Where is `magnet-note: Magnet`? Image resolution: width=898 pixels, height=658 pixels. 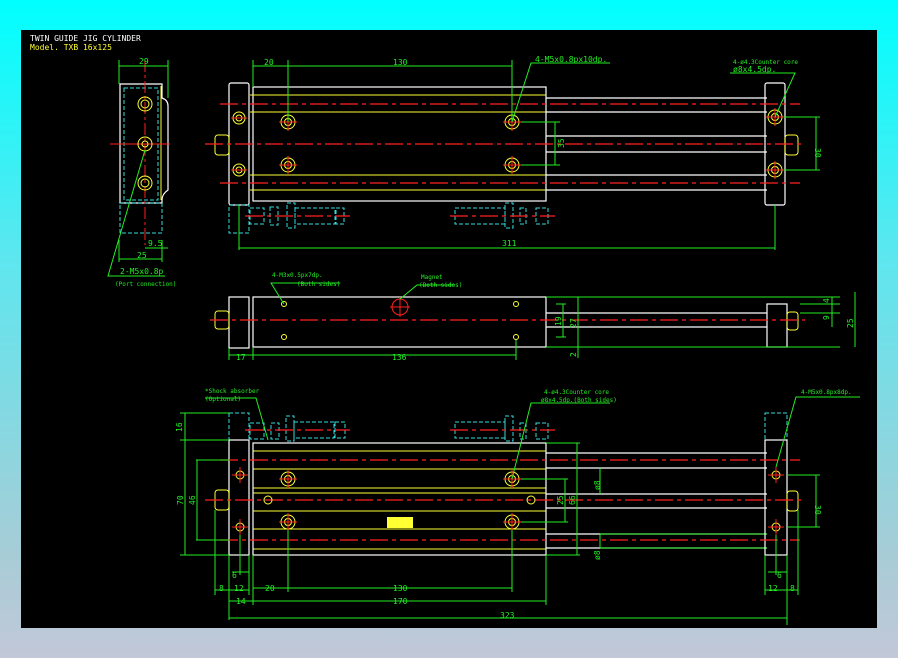
magnet-note: Magnet is located at coordinates (432, 277).